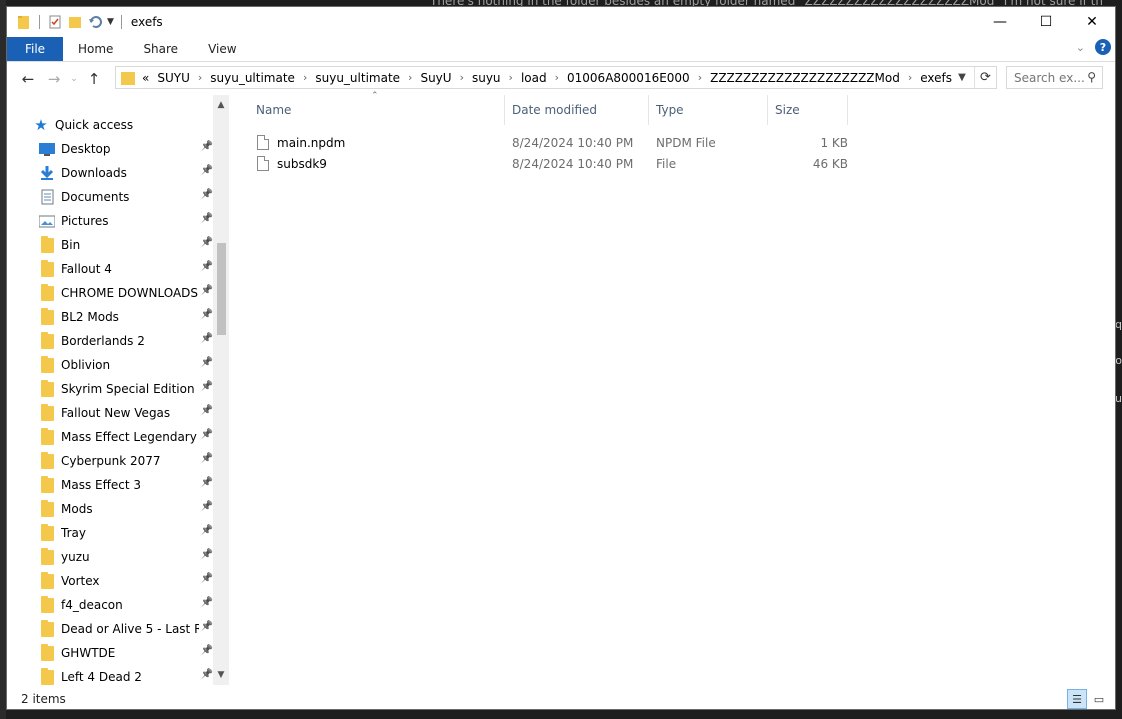  What do you see at coordinates (74, 79) in the screenshot?
I see `recent-locations-icon: ⌄` at bounding box center [74, 79].